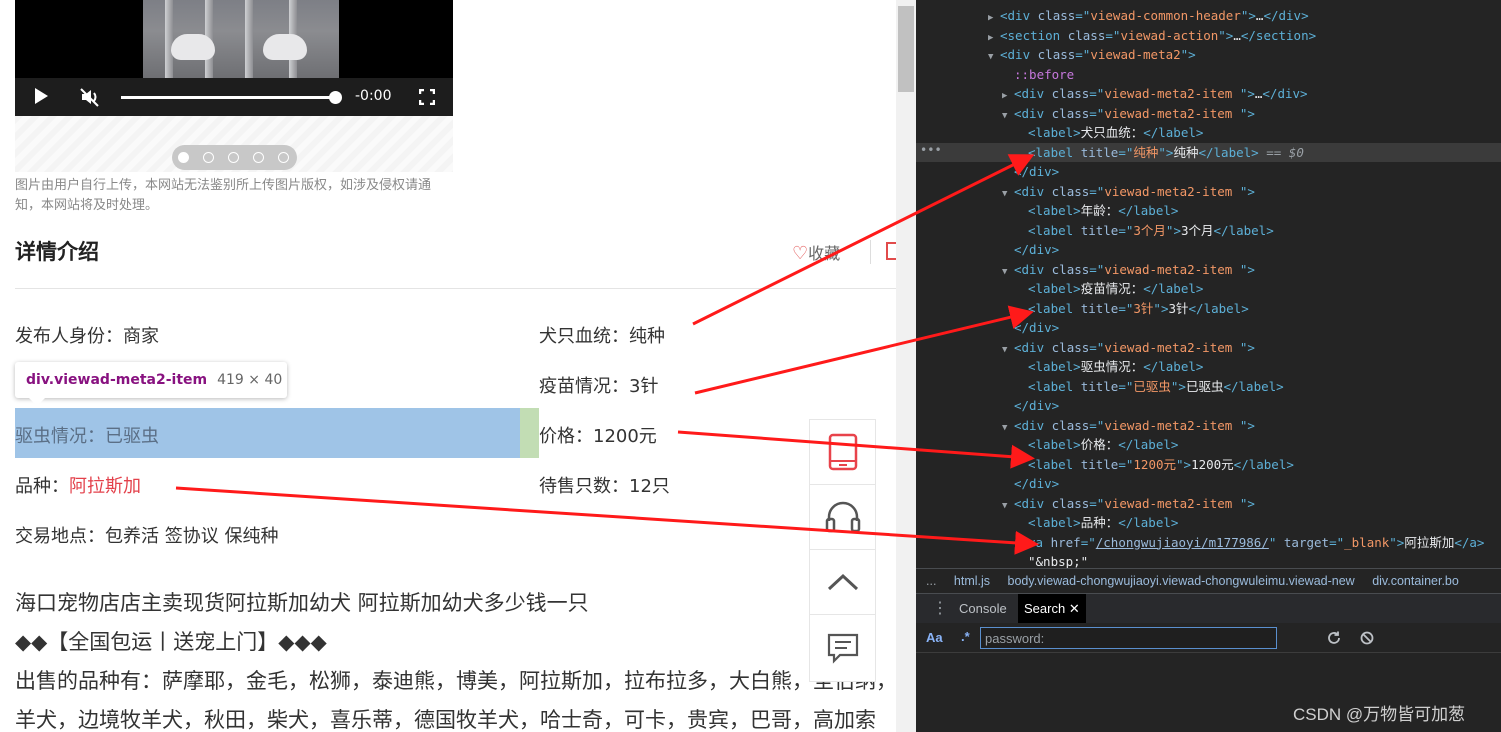 This screenshot has height=732, width=1501. I want to click on dom-node: ▶ <div class="viewad-meta2-item ">…</div>, so click(1208, 94).